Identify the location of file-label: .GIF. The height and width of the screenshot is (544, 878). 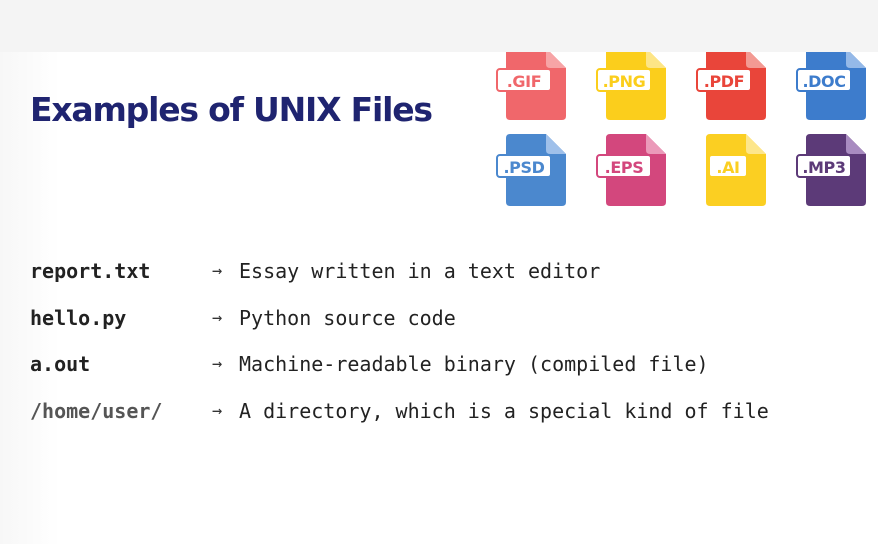
(524, 80).